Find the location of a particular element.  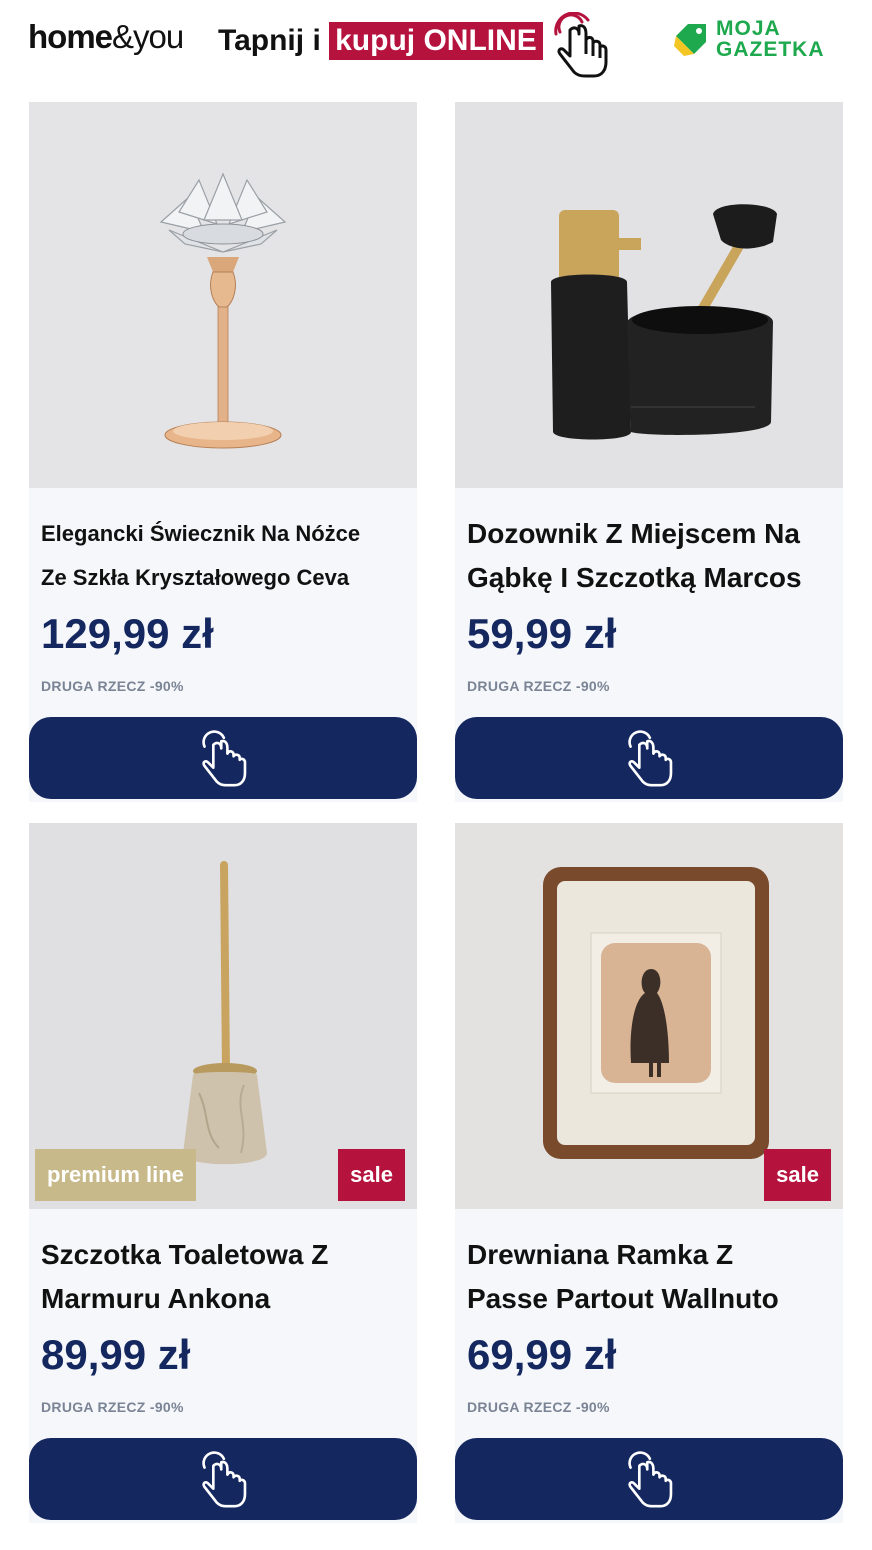

product-image-toilet-brush: premium line sale is located at coordinates (223, 1016).